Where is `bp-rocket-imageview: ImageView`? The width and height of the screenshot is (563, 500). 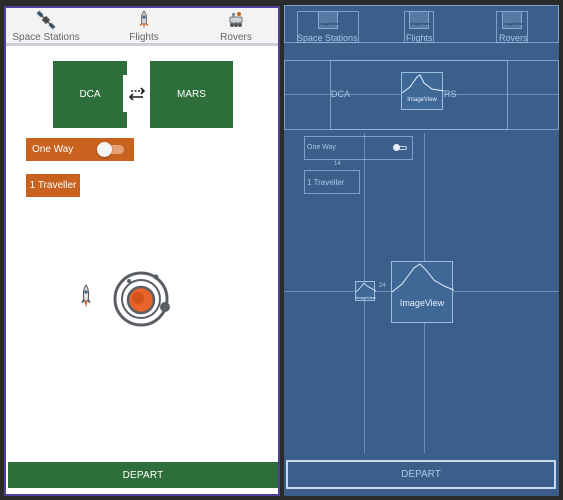
bp-rocket-imageview: ImageView is located at coordinates (365, 291).